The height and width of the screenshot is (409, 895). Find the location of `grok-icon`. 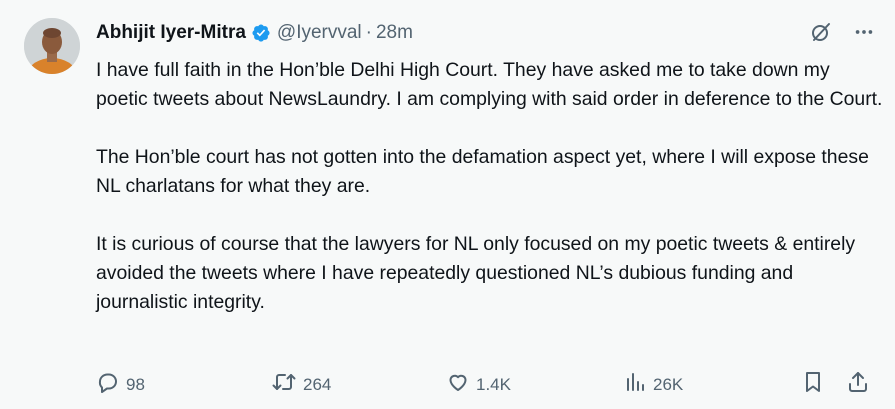

grok-icon is located at coordinates (821, 32).